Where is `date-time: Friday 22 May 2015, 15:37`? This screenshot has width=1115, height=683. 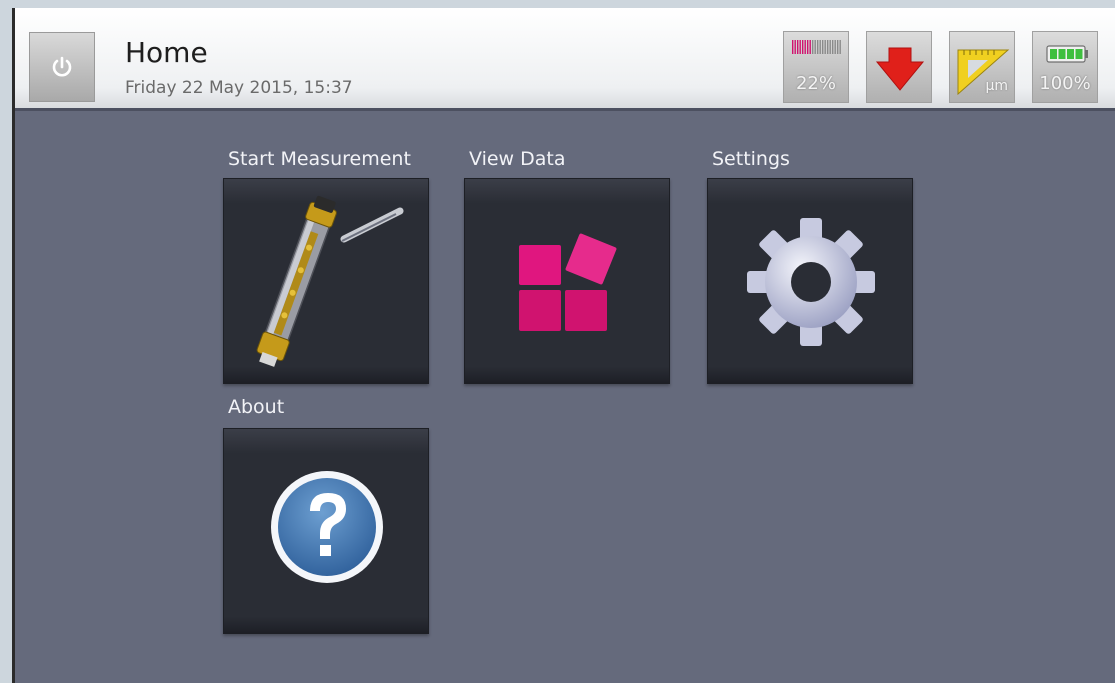
date-time: Friday 22 May 2015, 15:37 is located at coordinates (239, 88).